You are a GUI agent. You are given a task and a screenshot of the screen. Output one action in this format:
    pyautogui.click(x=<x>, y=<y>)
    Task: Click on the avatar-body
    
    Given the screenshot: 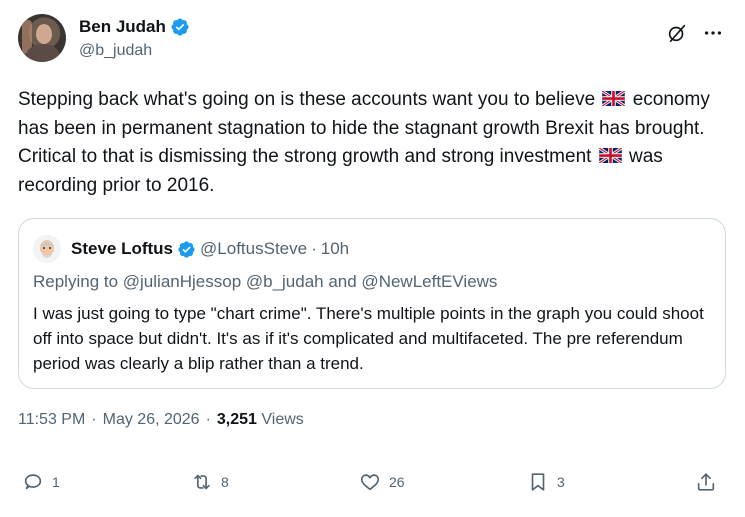 What is the action you would take?
    pyautogui.click(x=43, y=53)
    